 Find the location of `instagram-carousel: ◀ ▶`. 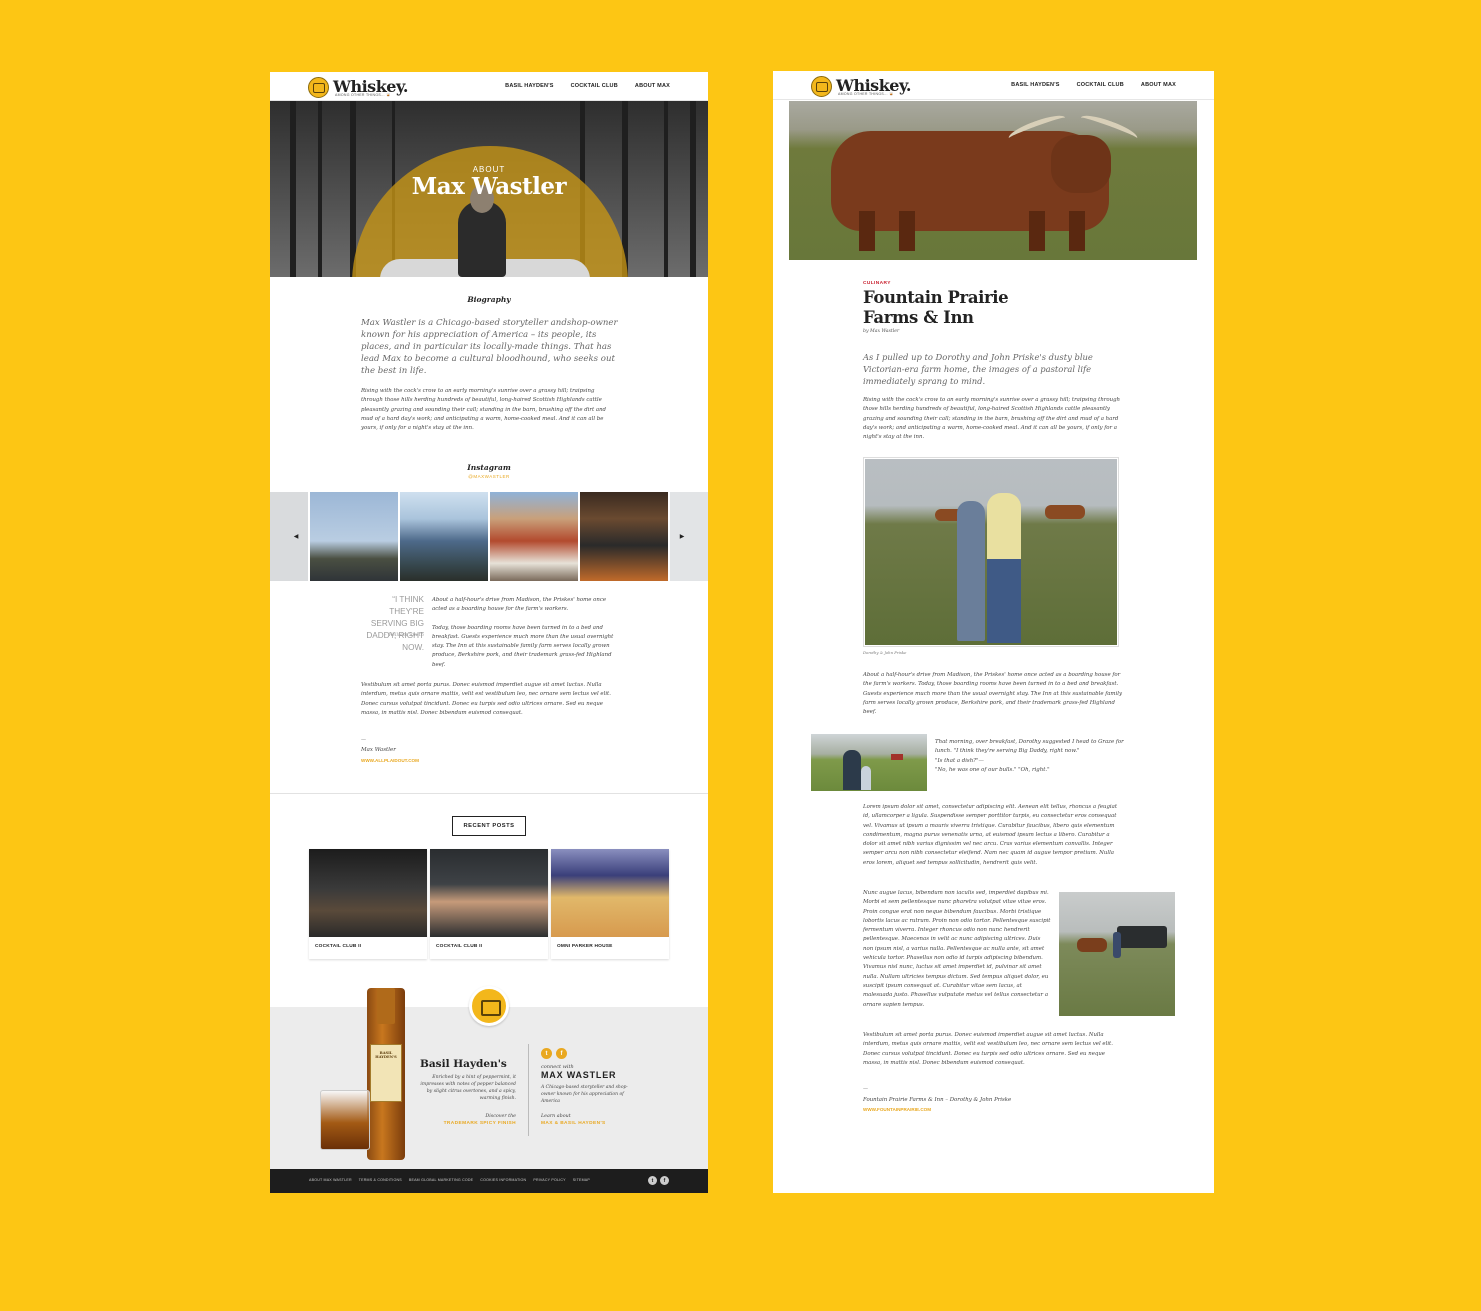

instagram-carousel: ◀ ▶ is located at coordinates (489, 537).